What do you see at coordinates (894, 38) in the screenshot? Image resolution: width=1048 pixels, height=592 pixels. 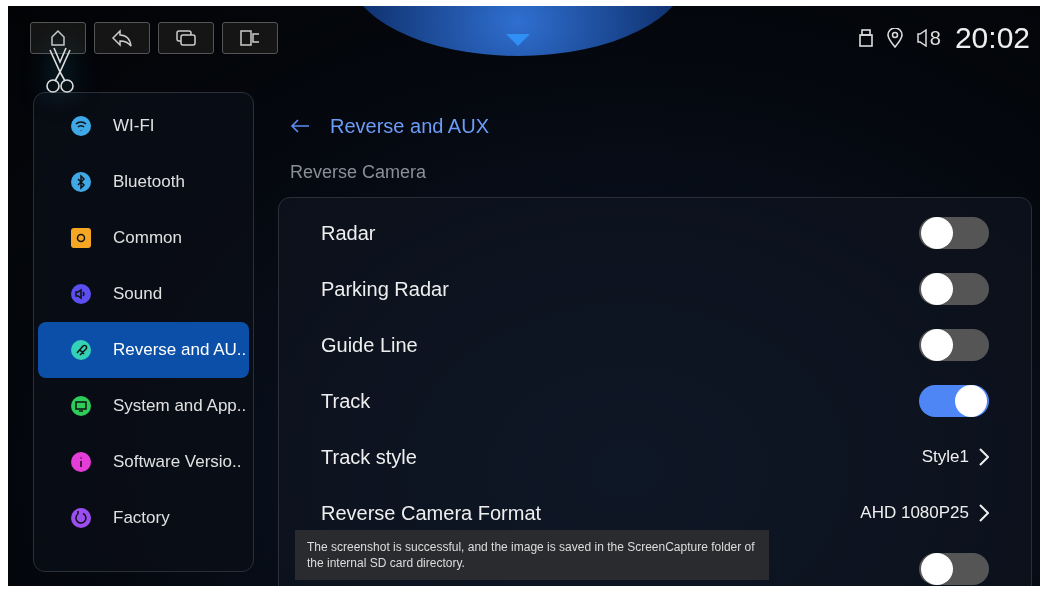 I see `location-pin-icon` at bounding box center [894, 38].